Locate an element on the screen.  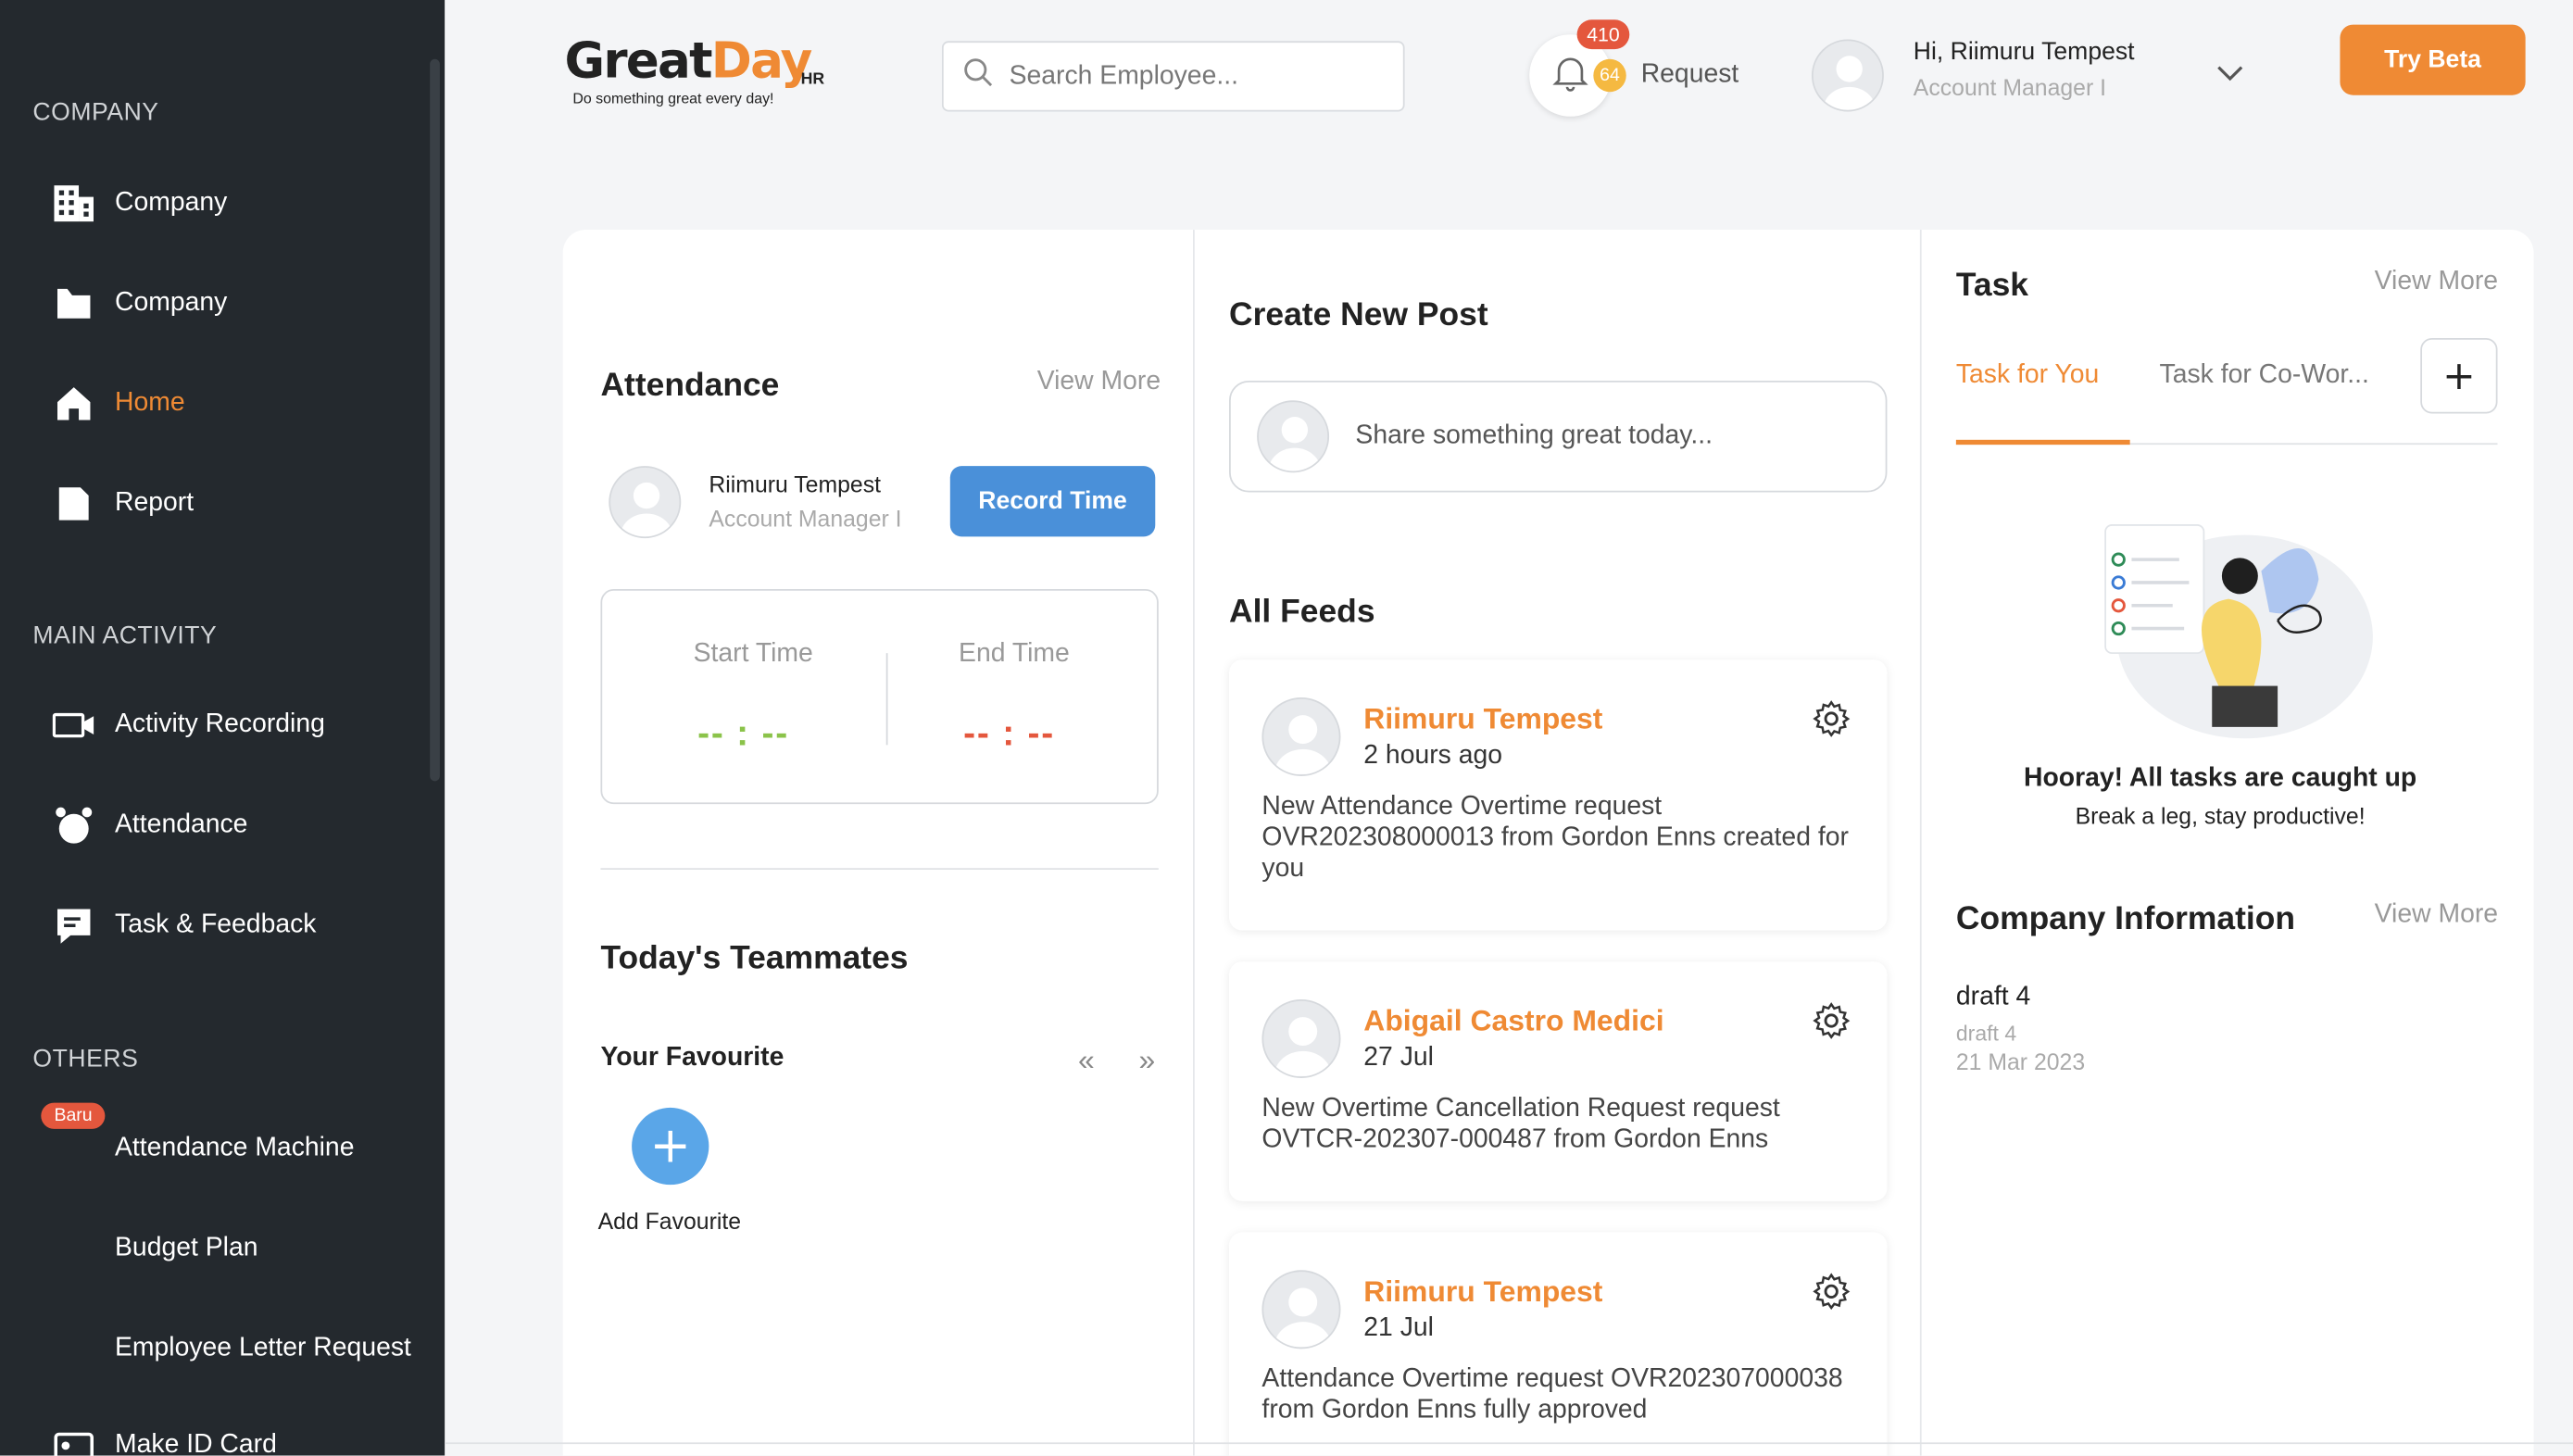
user-role: Account Manager I is located at coordinates (2010, 87).